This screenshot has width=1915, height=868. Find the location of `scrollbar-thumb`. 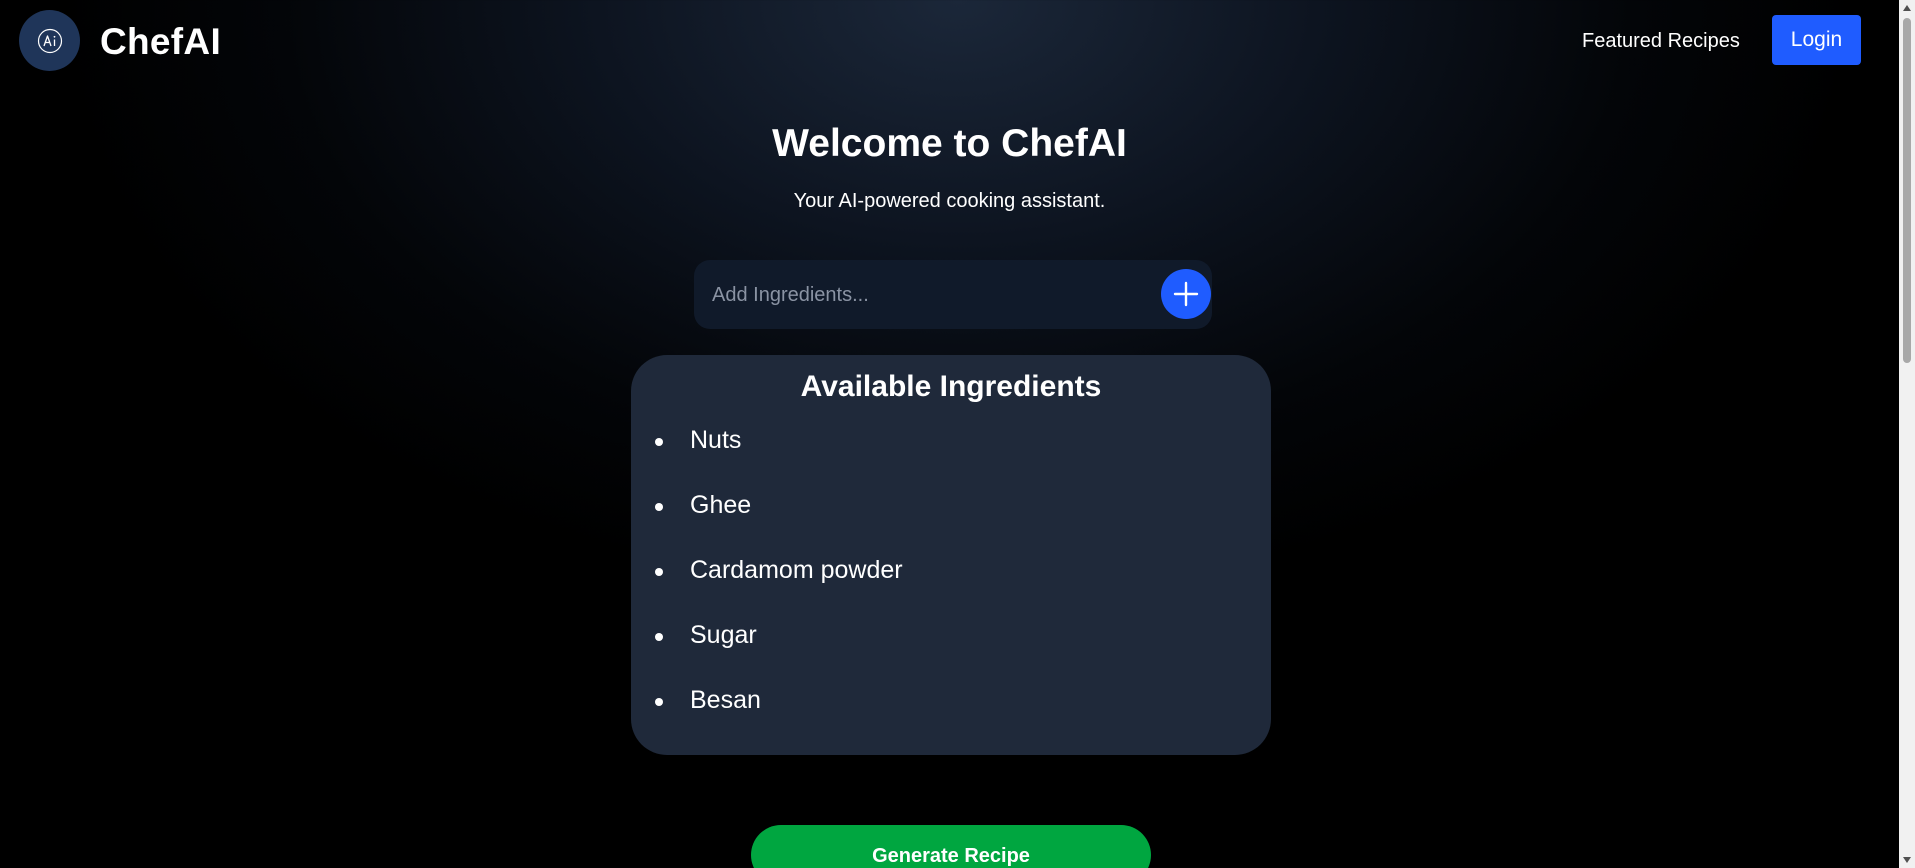

scrollbar-thumb is located at coordinates (1907, 190).